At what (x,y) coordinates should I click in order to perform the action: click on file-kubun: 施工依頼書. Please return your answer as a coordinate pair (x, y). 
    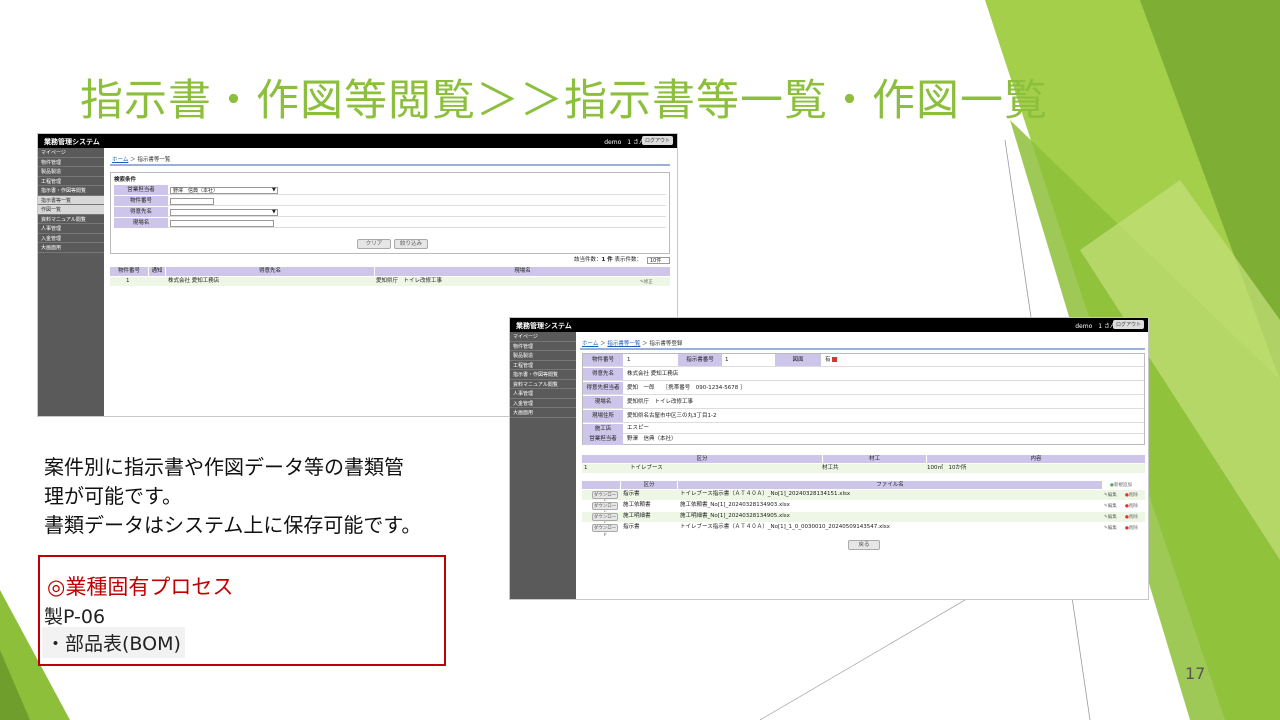
    Looking at the image, I should click on (637, 505).